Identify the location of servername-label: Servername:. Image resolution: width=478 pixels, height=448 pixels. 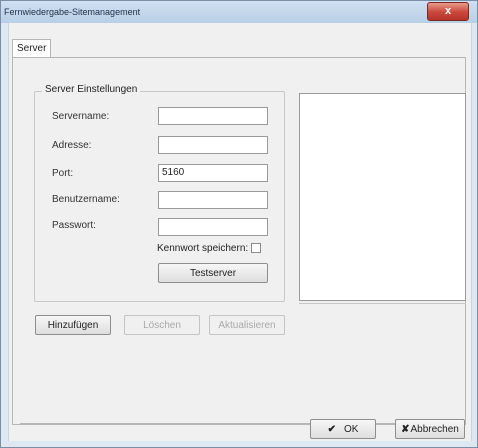
(81, 116).